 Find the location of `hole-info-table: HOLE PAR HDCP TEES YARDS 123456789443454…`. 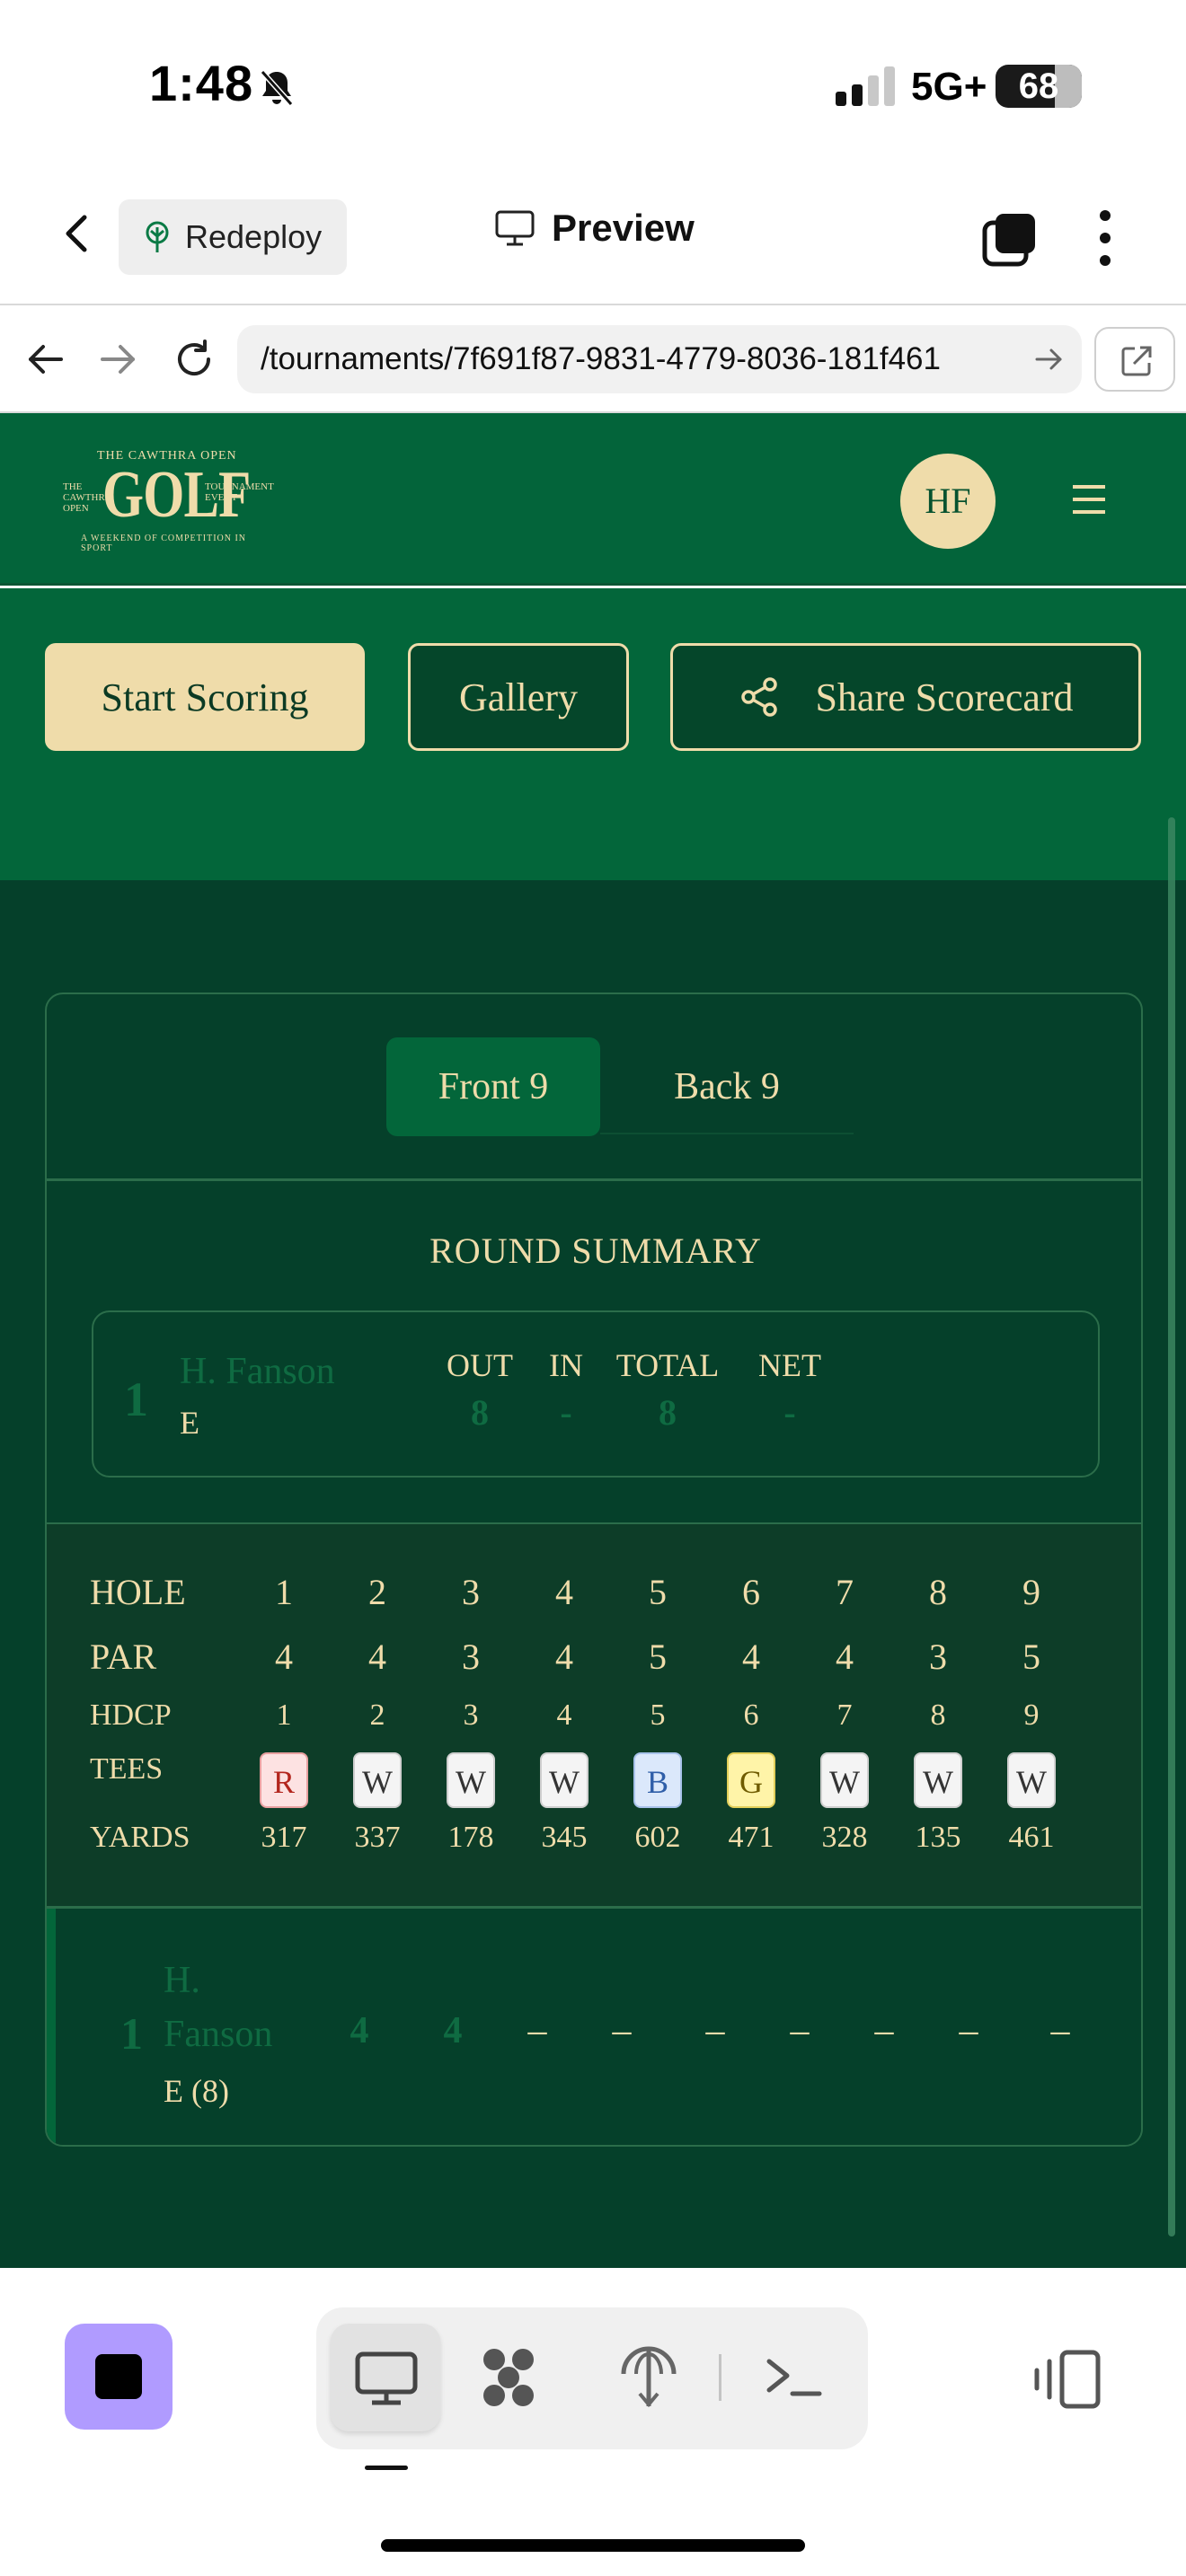

hole-info-table: HOLE PAR HDCP TEES YARDS 123456789443454… is located at coordinates (594, 1715).